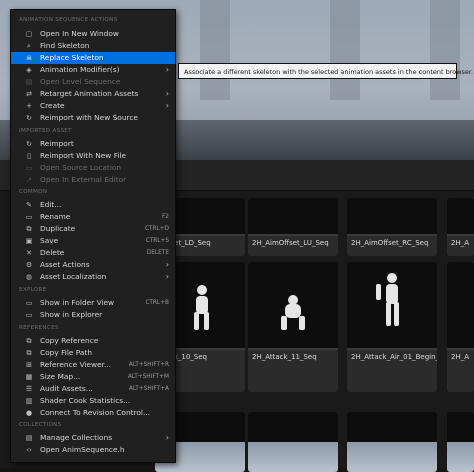 This screenshot has height=472, width=474. I want to click on menu-item-label: Copy Reference, so click(69, 340).